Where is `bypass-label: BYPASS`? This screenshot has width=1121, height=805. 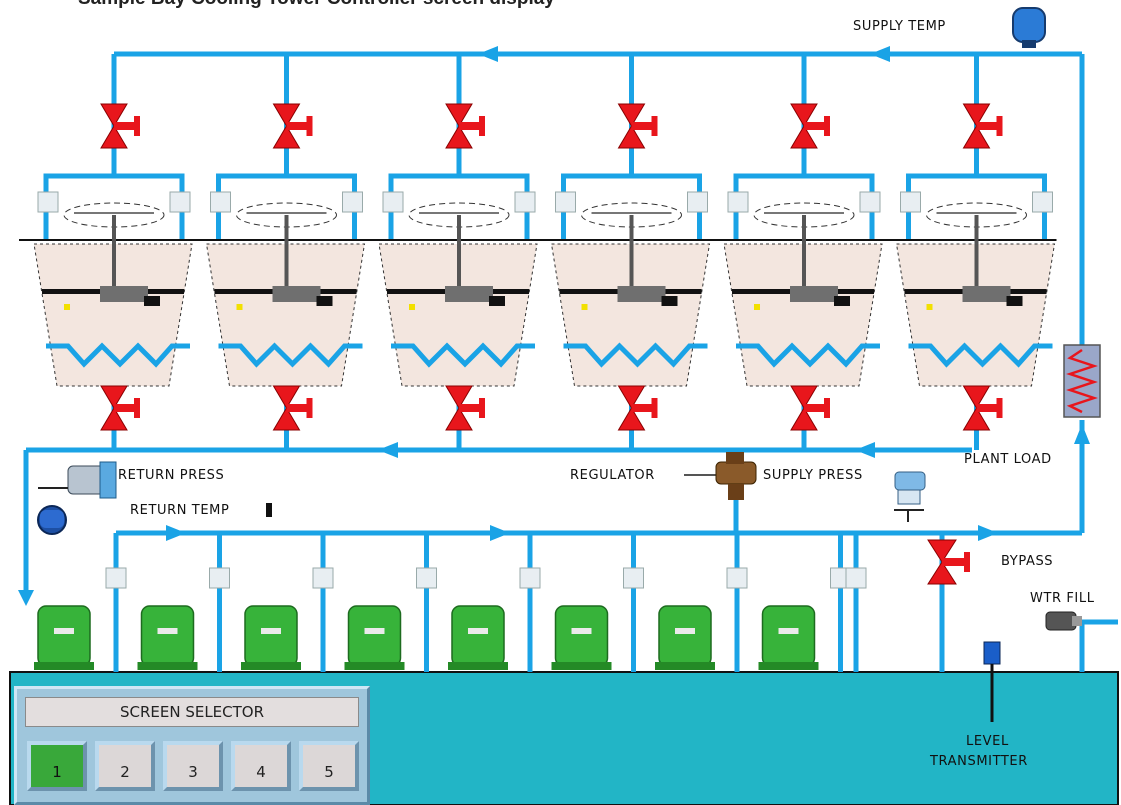
bypass-label: BYPASS is located at coordinates (1027, 561).